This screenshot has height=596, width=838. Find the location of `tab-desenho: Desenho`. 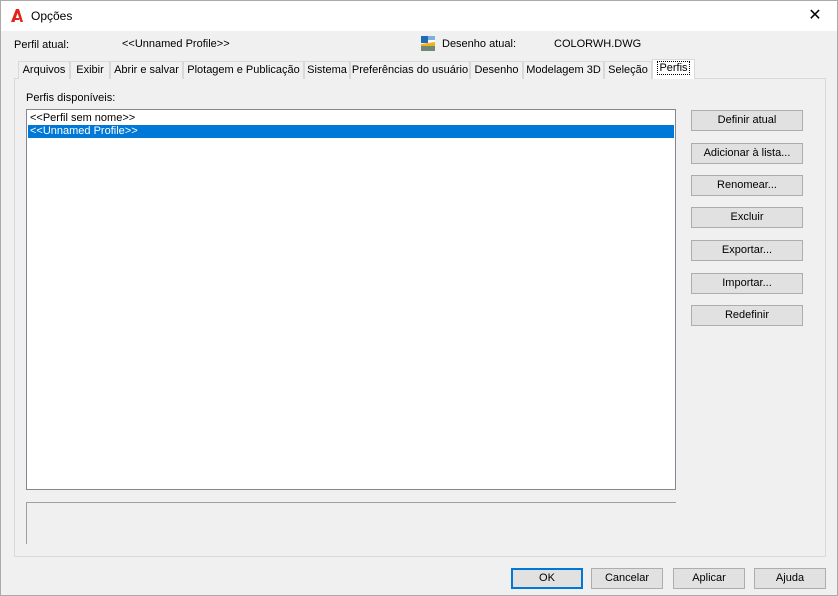

tab-desenho: Desenho is located at coordinates (496, 70).